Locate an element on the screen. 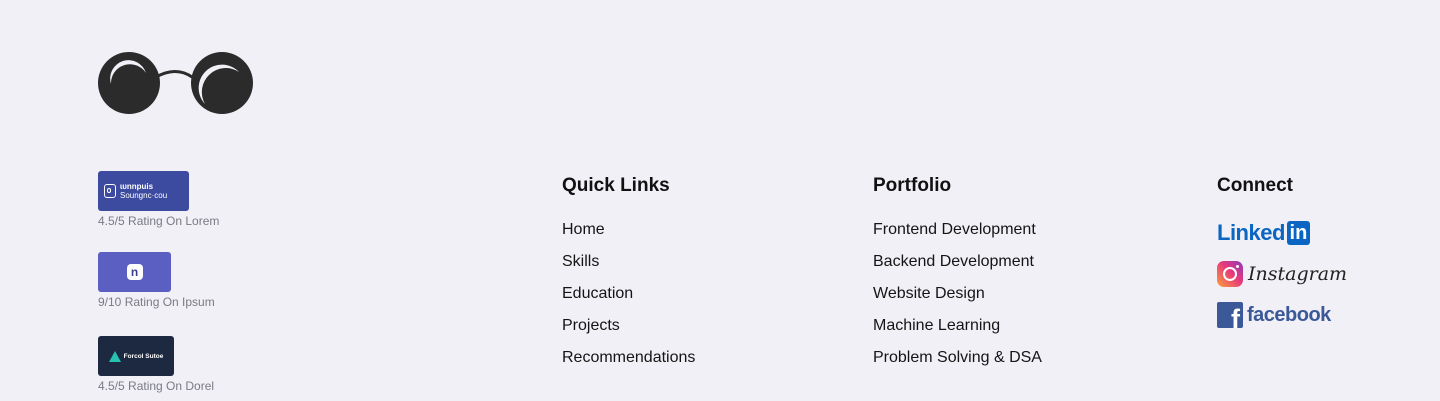 The image size is (1440, 401). social-links: Linked in Instagram f facebook is located at coordinates (1282, 281).